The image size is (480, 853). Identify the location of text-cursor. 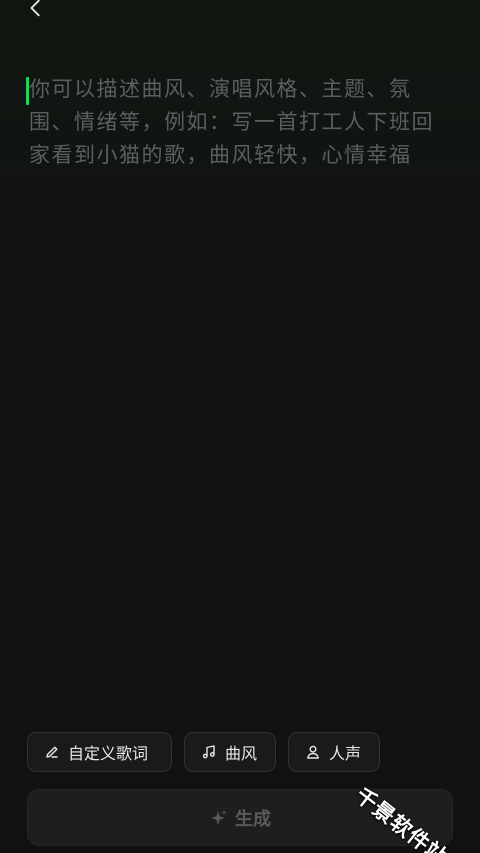
(27, 91).